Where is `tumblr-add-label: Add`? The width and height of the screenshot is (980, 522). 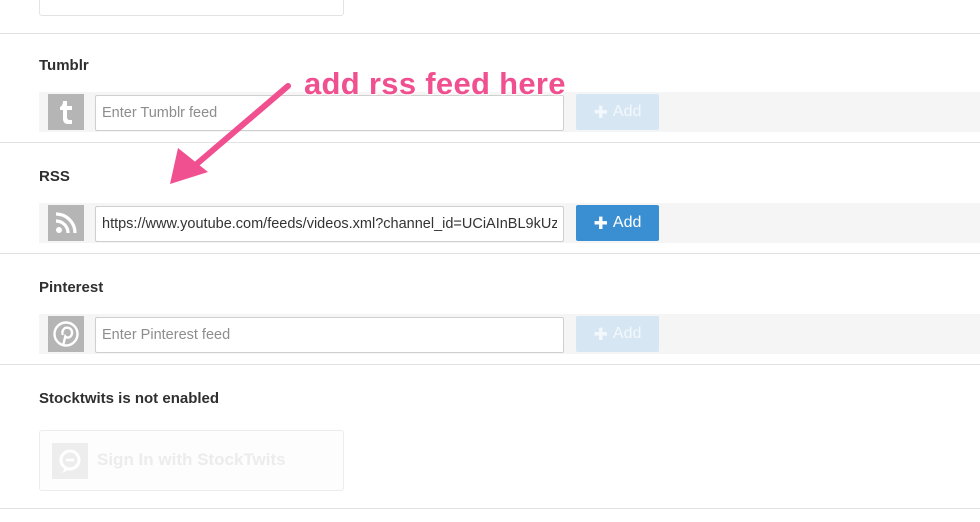 tumblr-add-label: Add is located at coordinates (627, 111).